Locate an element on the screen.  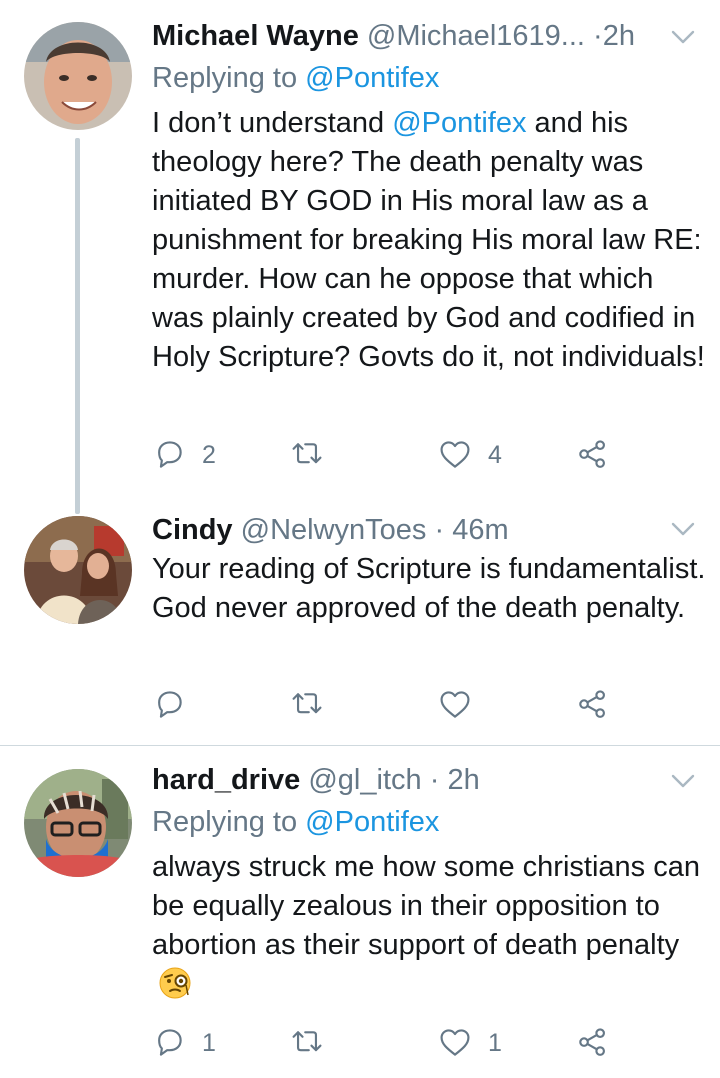
like-button: 4 is located at coordinates (470, 455).